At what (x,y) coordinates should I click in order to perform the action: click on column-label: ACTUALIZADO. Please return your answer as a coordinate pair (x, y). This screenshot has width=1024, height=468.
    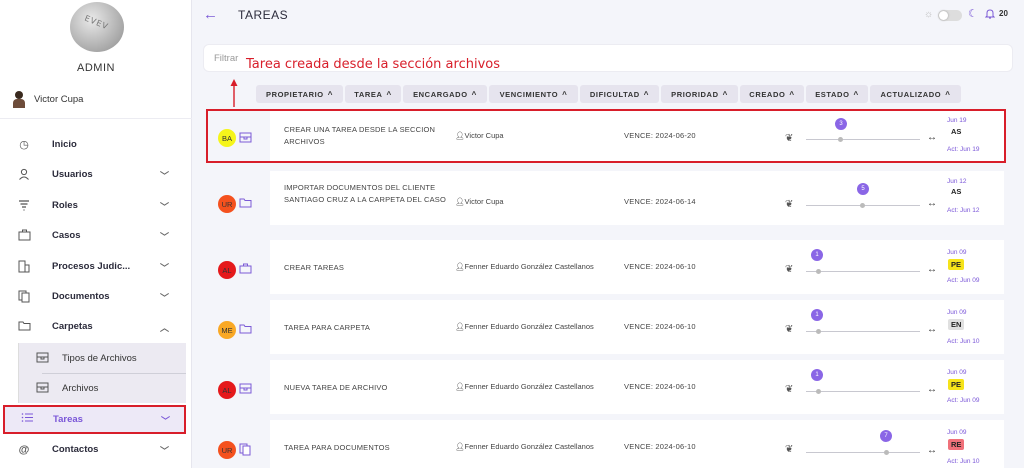
    Looking at the image, I should click on (911, 94).